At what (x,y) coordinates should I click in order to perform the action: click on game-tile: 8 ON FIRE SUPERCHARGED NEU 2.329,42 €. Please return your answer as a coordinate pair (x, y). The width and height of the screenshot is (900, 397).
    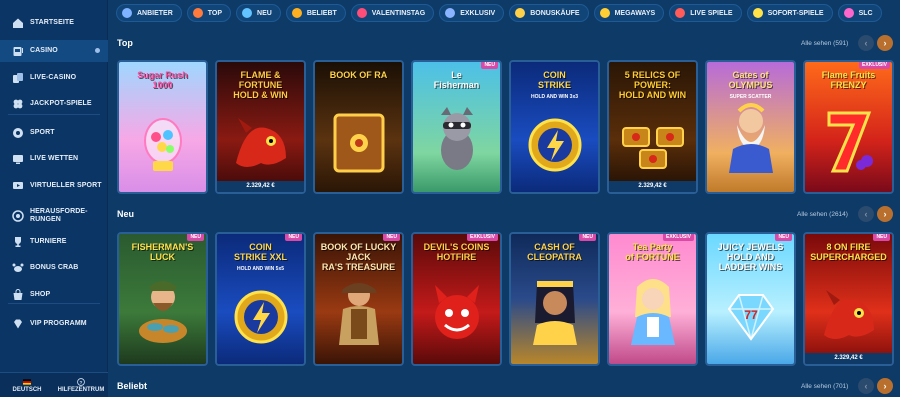
    Looking at the image, I should click on (848, 299).